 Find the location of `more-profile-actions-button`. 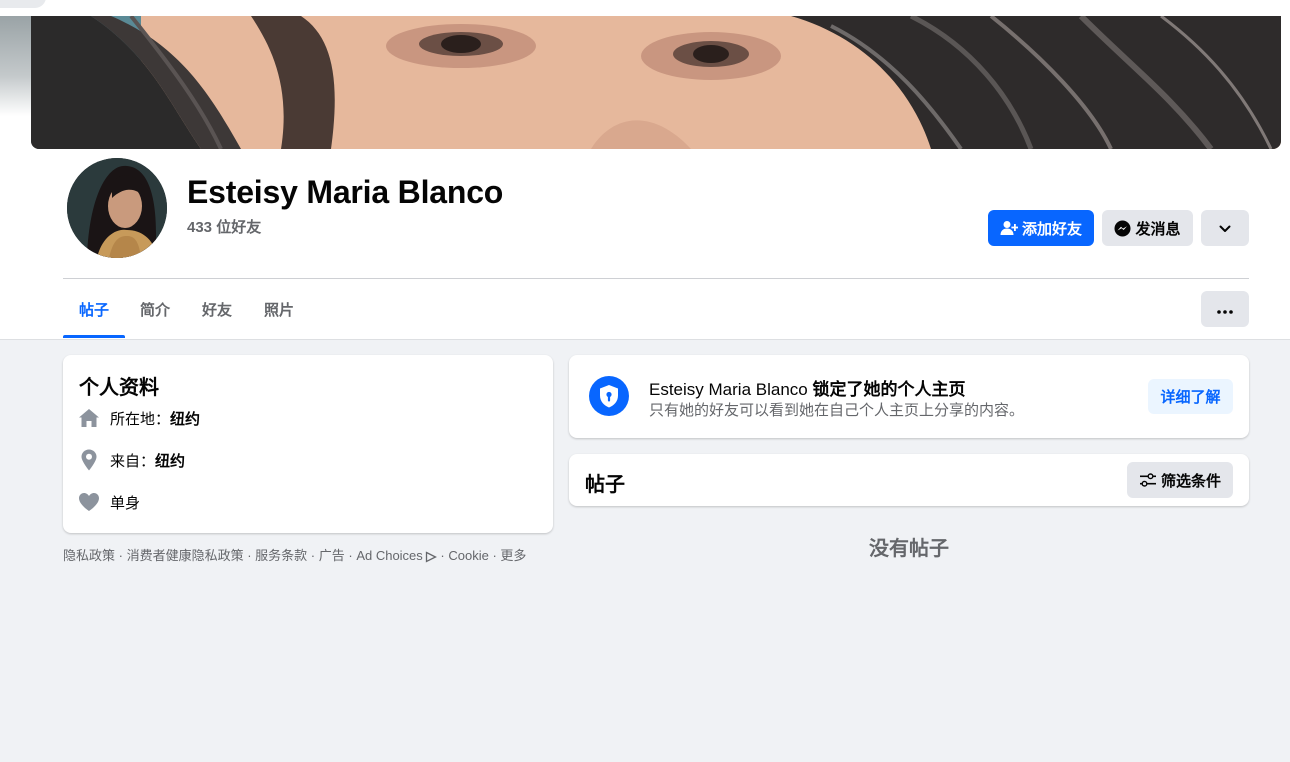

more-profile-actions-button is located at coordinates (1225, 228).